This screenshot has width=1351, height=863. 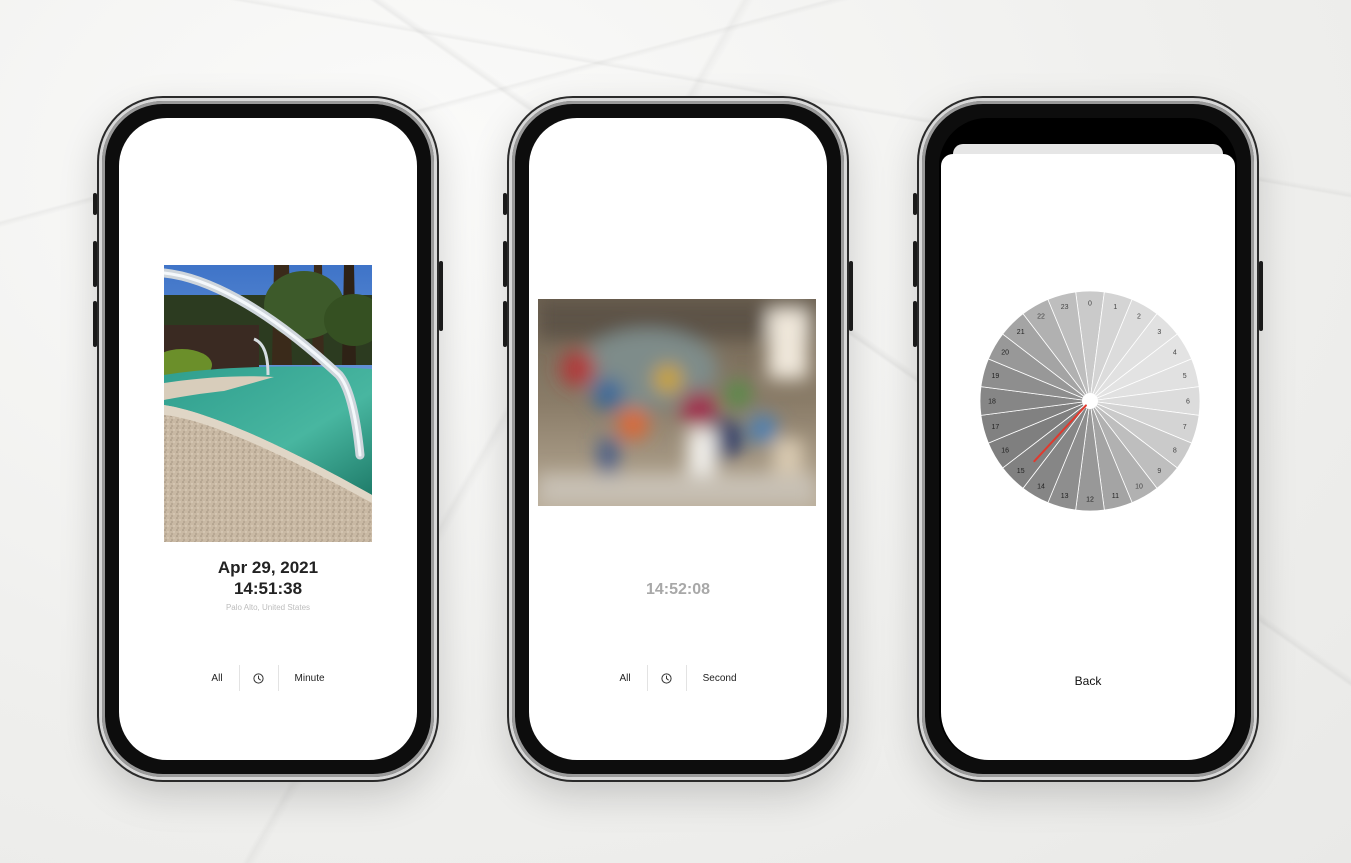 What do you see at coordinates (1139, 317) in the screenshot?
I see `dial-hour-label: 2` at bounding box center [1139, 317].